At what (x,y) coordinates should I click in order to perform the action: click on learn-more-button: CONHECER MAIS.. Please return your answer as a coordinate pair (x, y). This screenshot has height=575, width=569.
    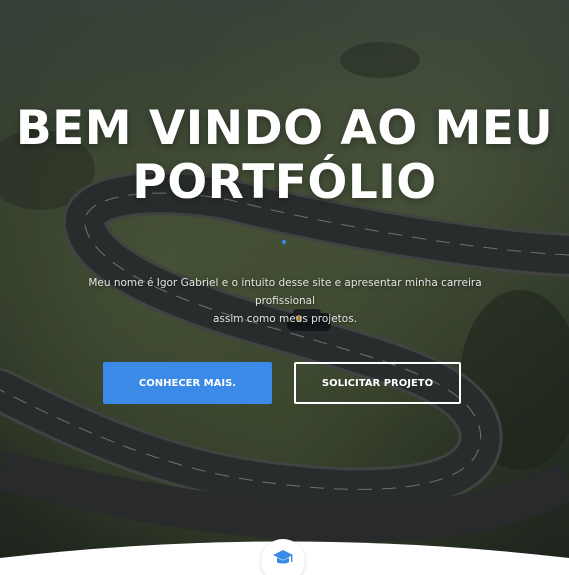
    Looking at the image, I should click on (187, 383).